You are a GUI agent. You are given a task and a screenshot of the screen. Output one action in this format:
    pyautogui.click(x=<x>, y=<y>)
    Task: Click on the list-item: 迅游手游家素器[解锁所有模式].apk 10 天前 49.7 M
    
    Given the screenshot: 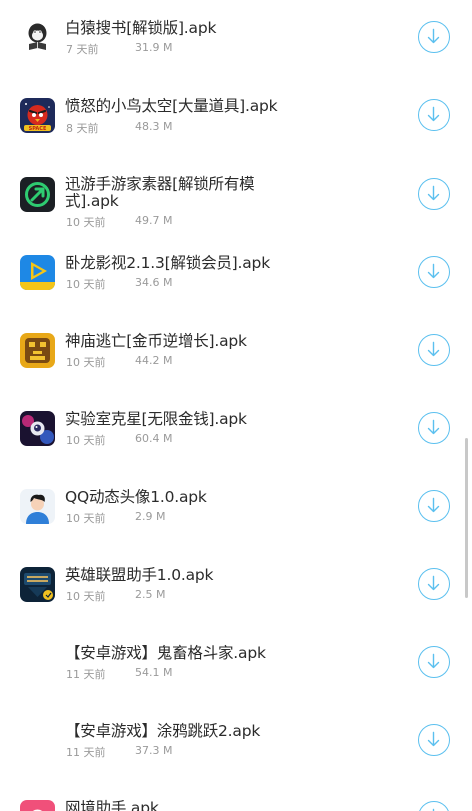 What is the action you would take?
    pyautogui.click(x=236, y=195)
    